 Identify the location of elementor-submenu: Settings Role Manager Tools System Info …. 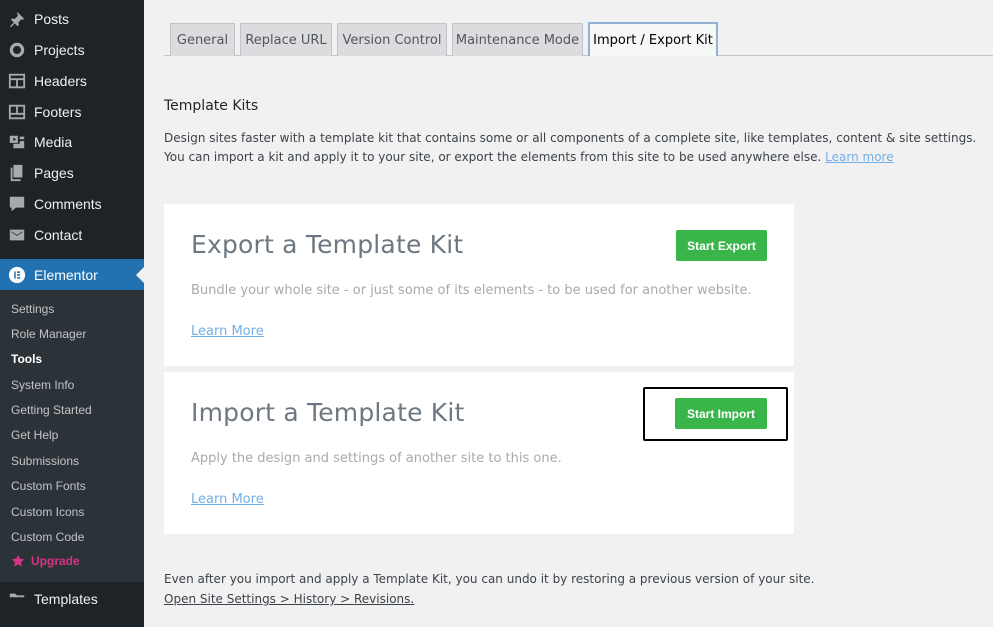
(72, 436).